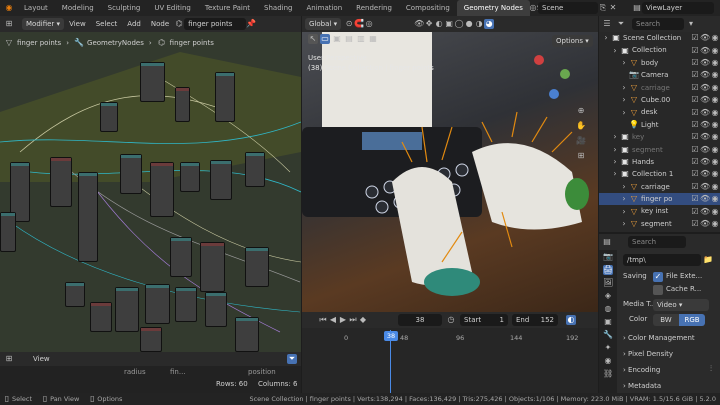 This screenshot has height=405, width=720. What do you see at coordinates (43, 24) in the screenshot?
I see `editor-mode-dropdown: Modifier ▾` at bounding box center [43, 24].